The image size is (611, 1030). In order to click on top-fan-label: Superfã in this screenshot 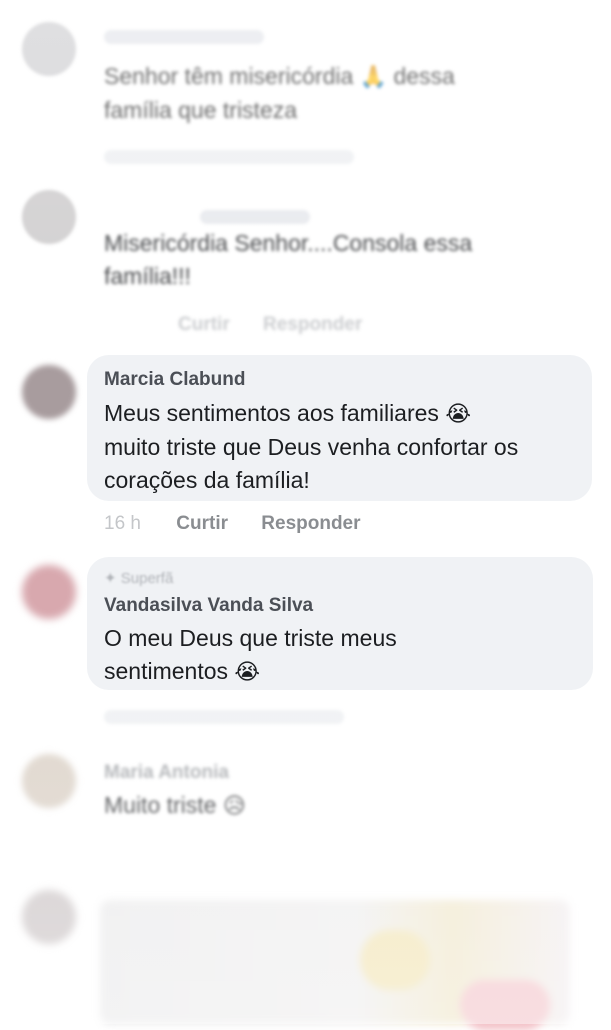, I will do `click(147, 578)`.